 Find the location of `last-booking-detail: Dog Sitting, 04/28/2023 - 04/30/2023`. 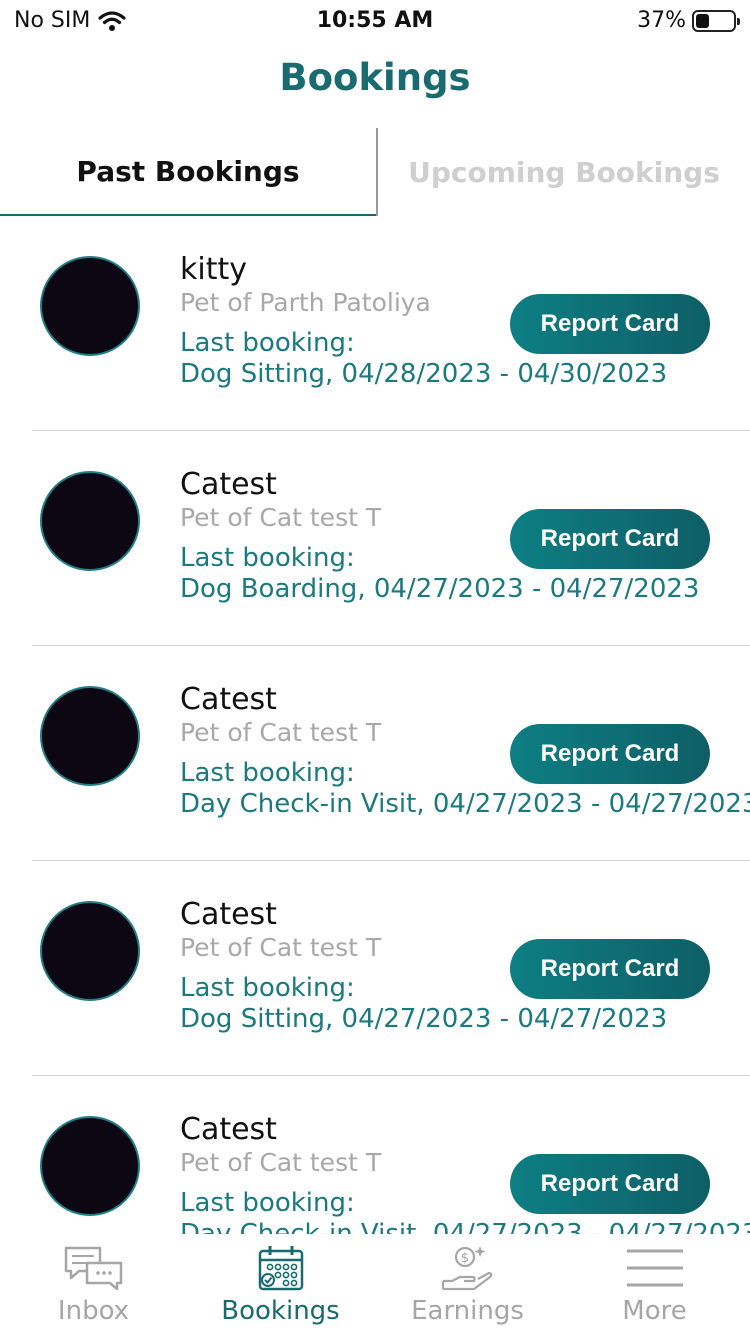

last-booking-detail: Dog Sitting, 04/28/2023 - 04/30/2023 is located at coordinates (424, 374).